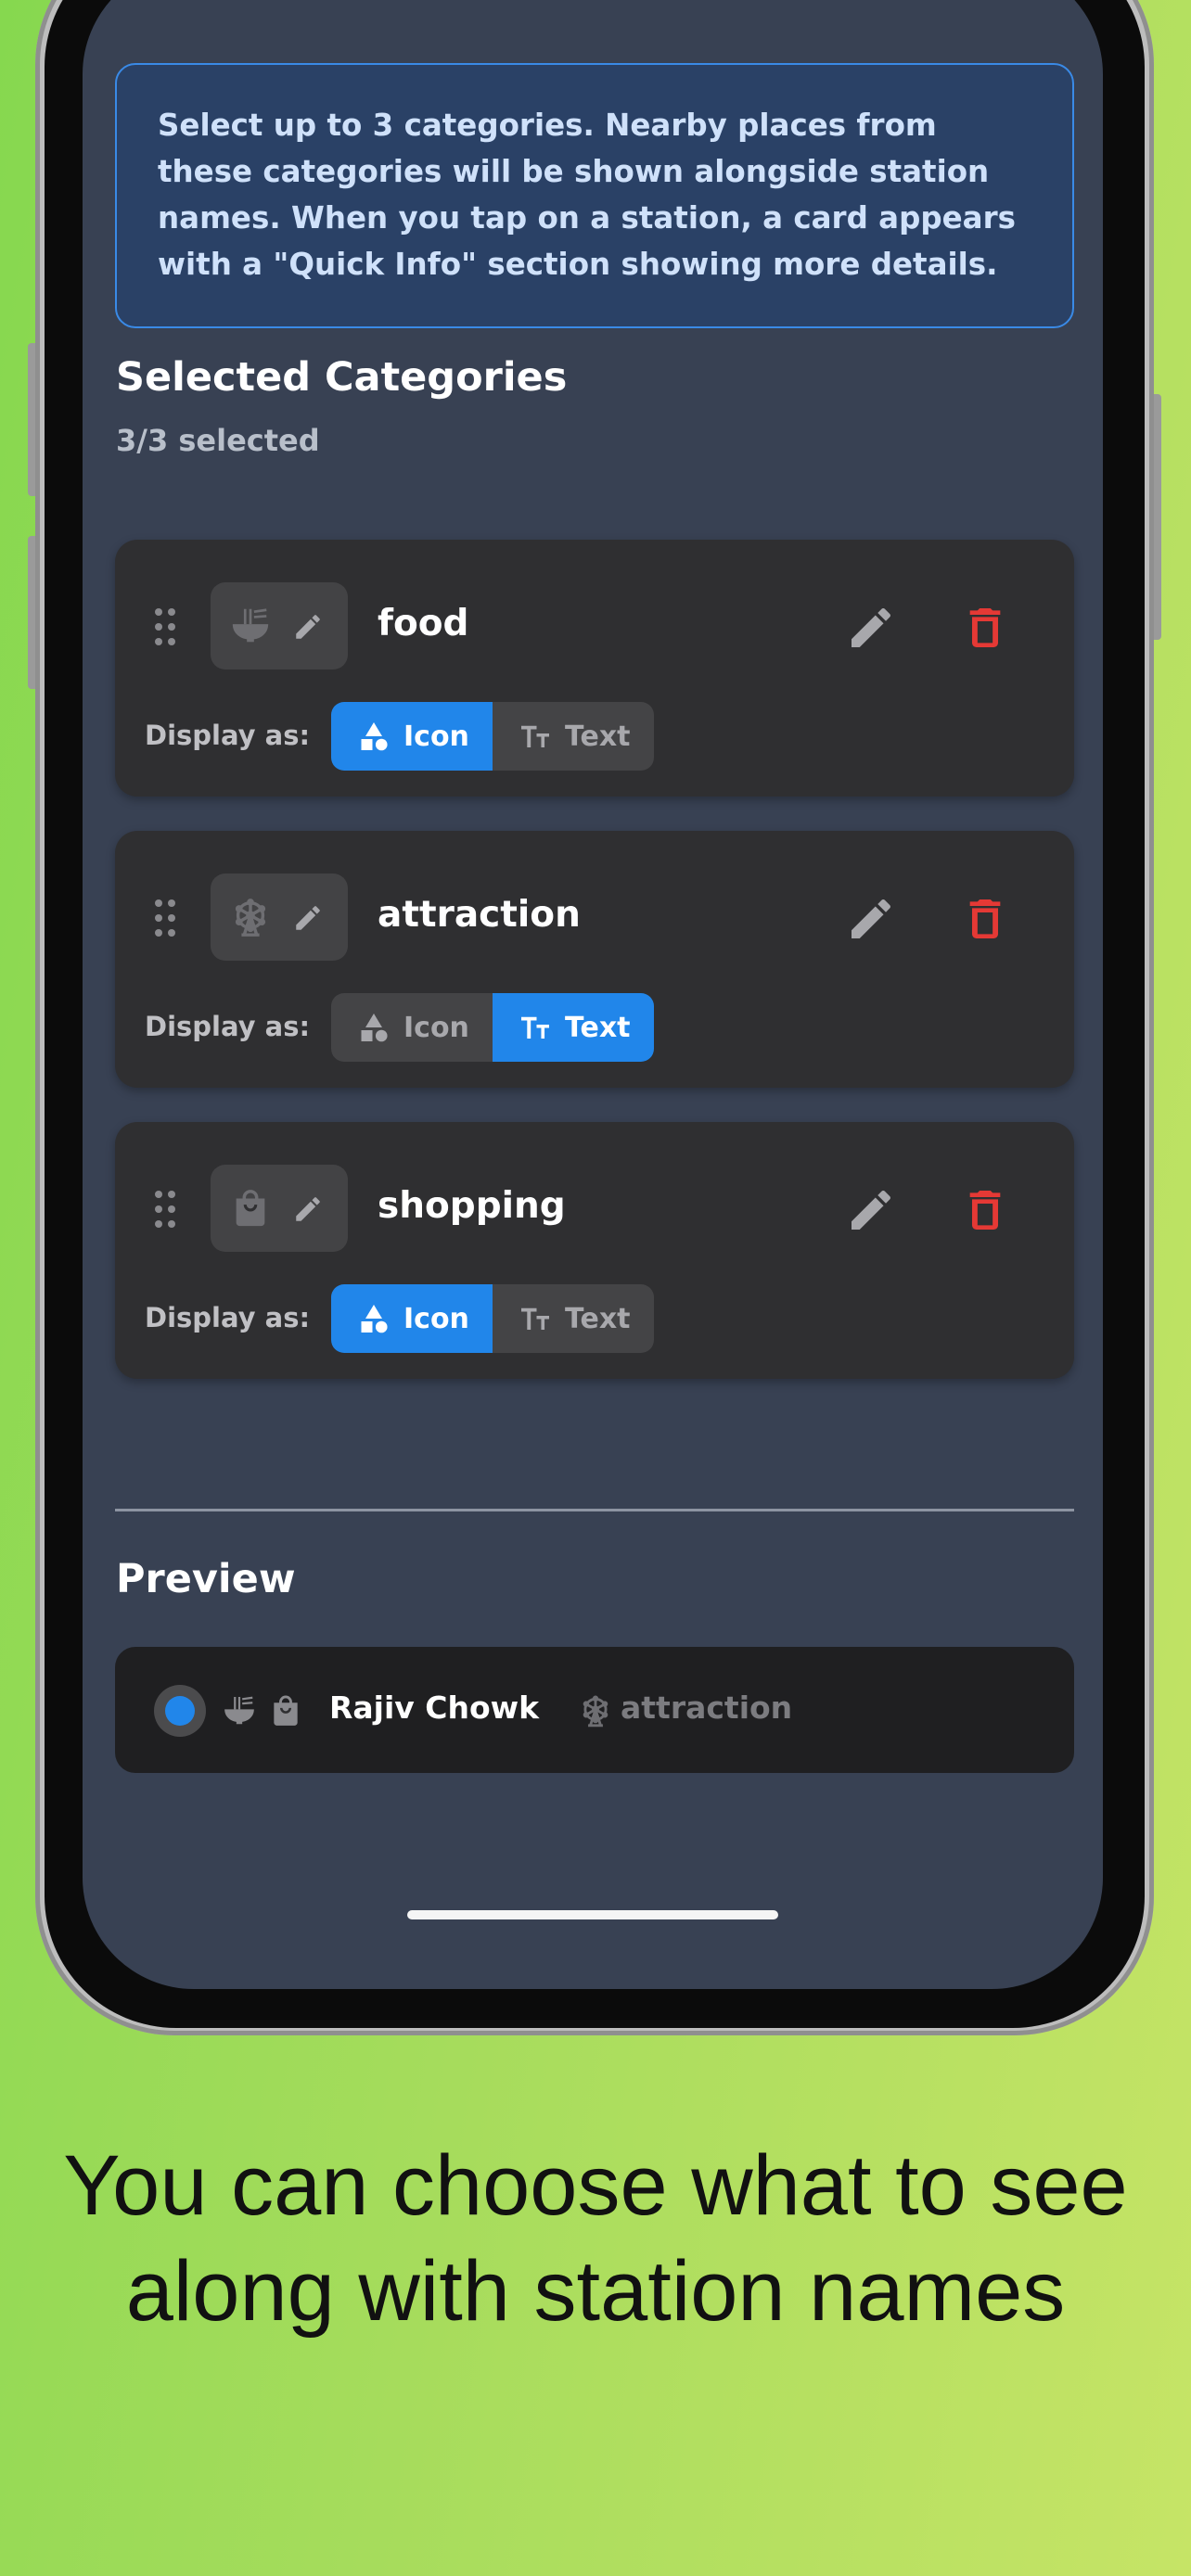 Image resolution: width=1191 pixels, height=2576 pixels. I want to click on category-name: attraction, so click(479, 915).